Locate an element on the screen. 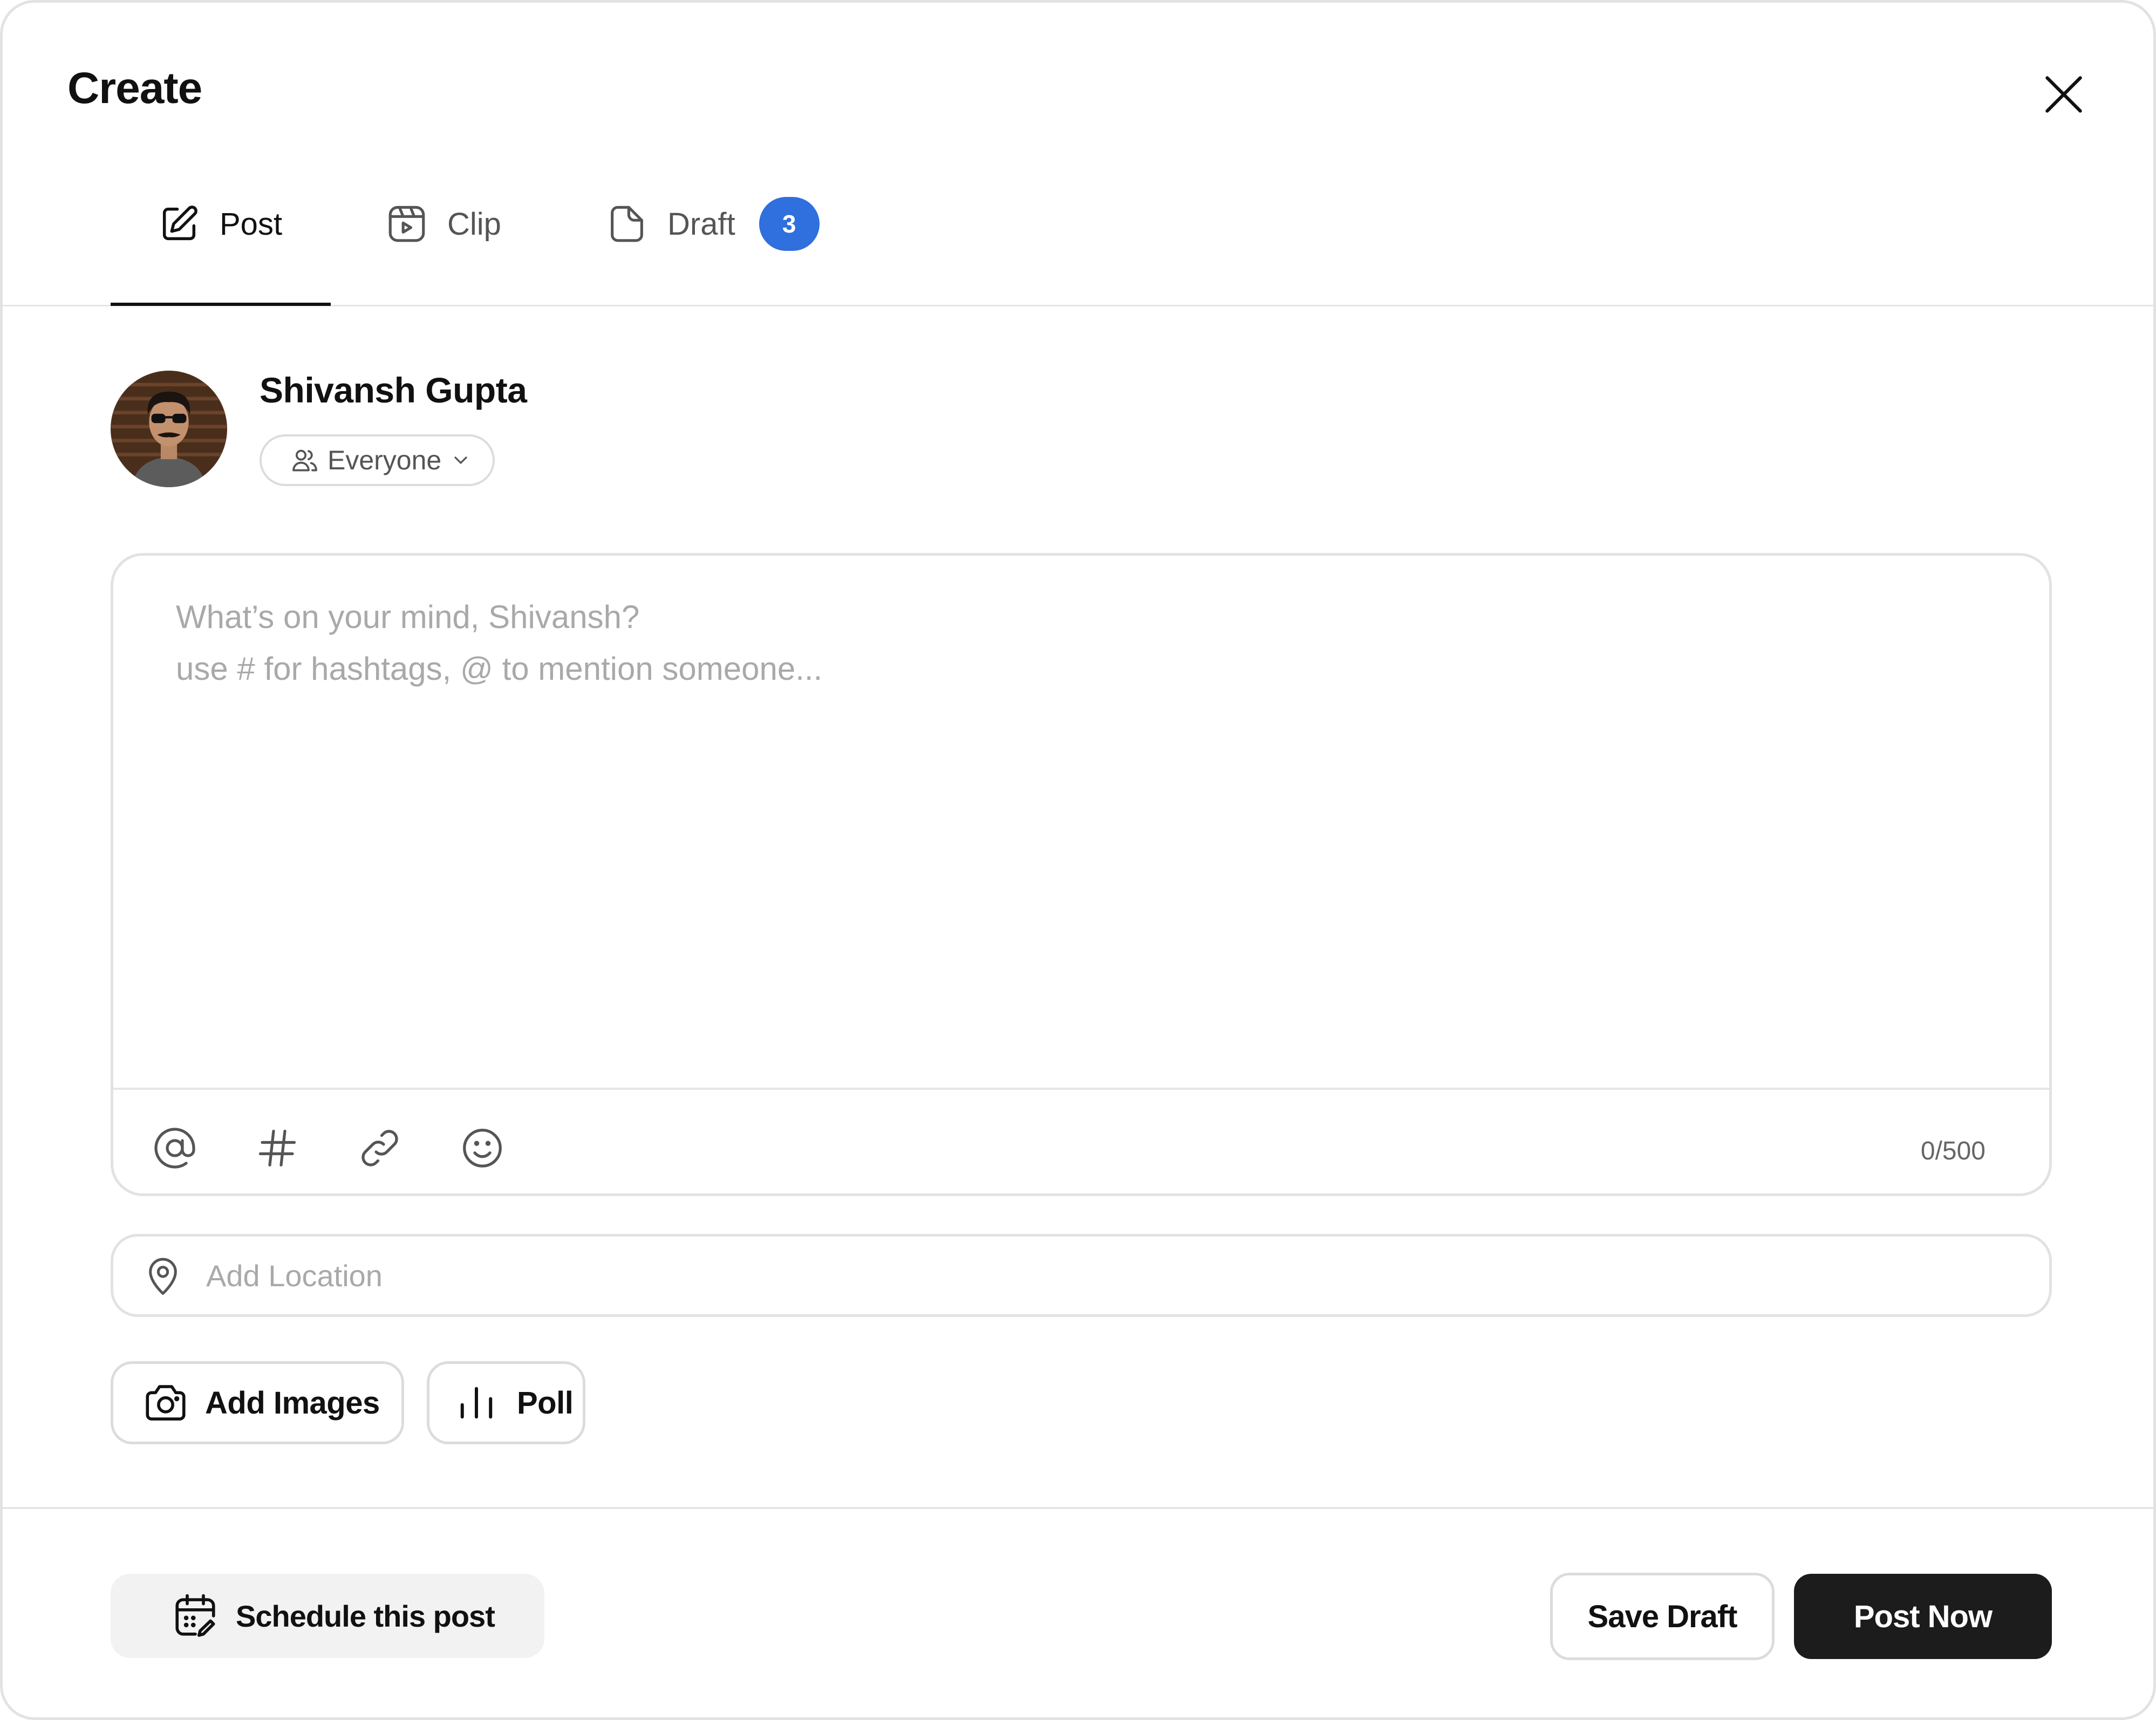  post-now-button: Post Now is located at coordinates (1923, 1616).